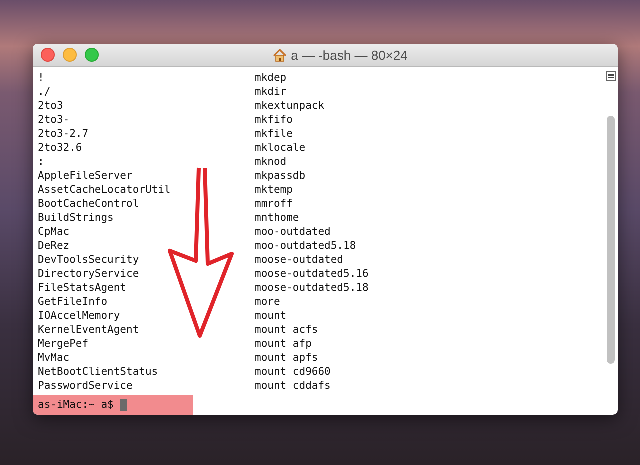  Describe the element at coordinates (274, 120) in the screenshot. I see `terminal-text: mkfifo` at that location.